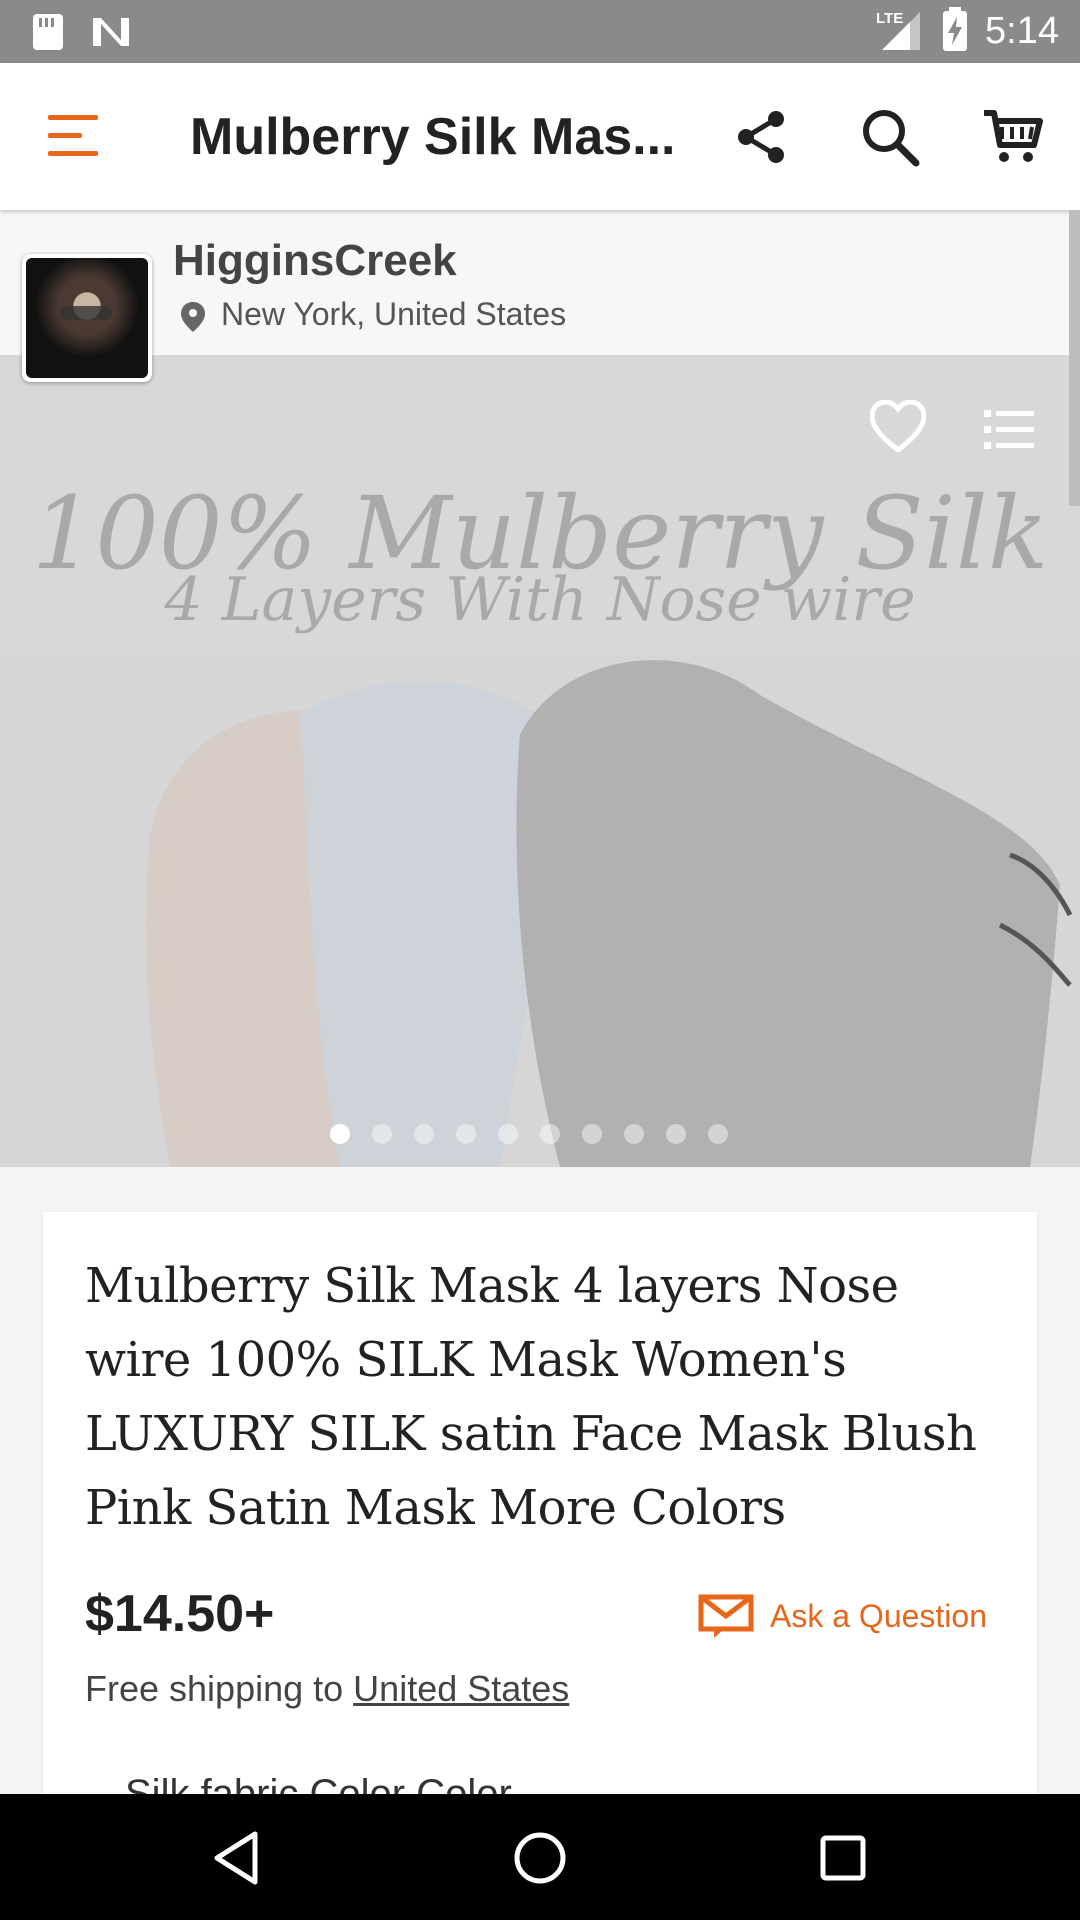 The image size is (1080, 1920). I want to click on notification-n-icon, so click(111, 32).